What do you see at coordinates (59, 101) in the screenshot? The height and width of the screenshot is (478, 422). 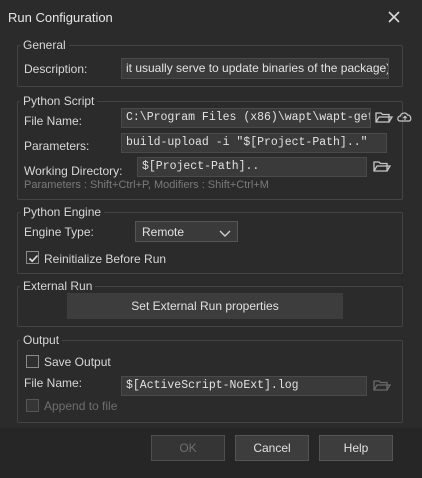 I see `python-script-legend: Python Script` at bounding box center [59, 101].